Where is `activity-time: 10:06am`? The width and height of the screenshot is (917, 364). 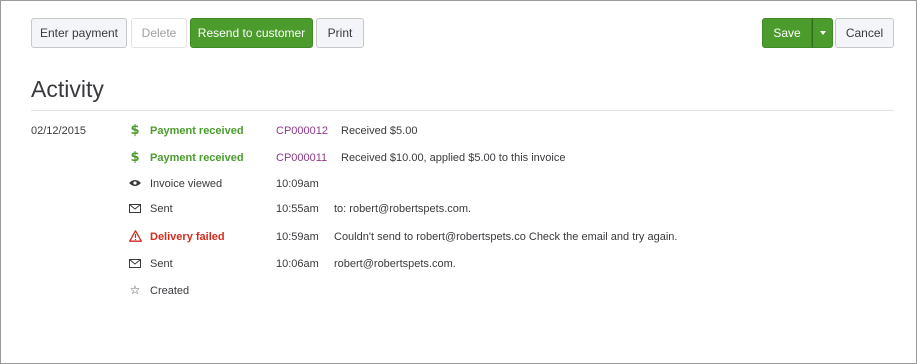
activity-time: 10:06am is located at coordinates (297, 264).